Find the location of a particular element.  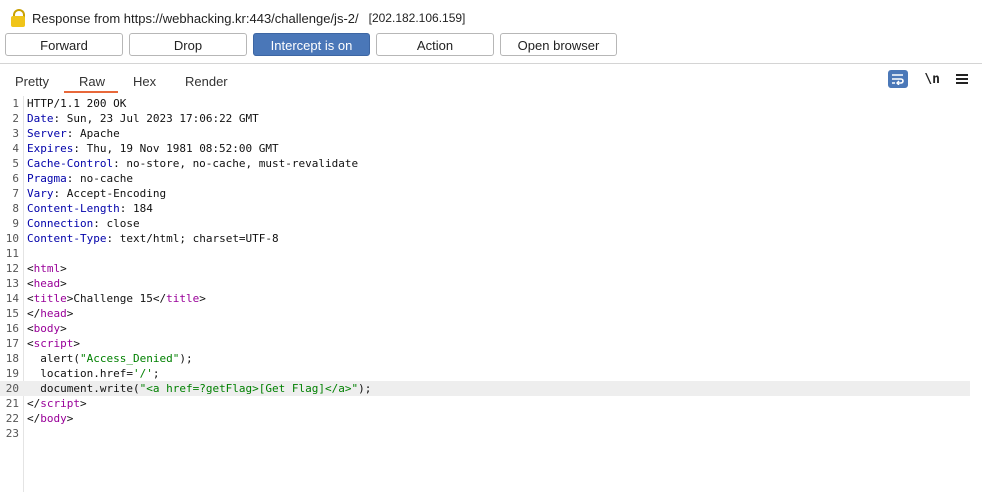

server-ip: [202.182.106.159] is located at coordinates (417, 18).